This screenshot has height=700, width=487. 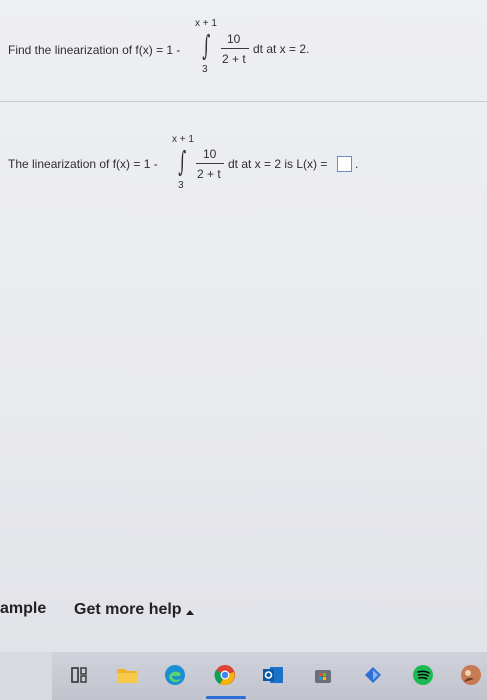 What do you see at coordinates (79, 675) in the screenshot?
I see `task-view-icon` at bounding box center [79, 675].